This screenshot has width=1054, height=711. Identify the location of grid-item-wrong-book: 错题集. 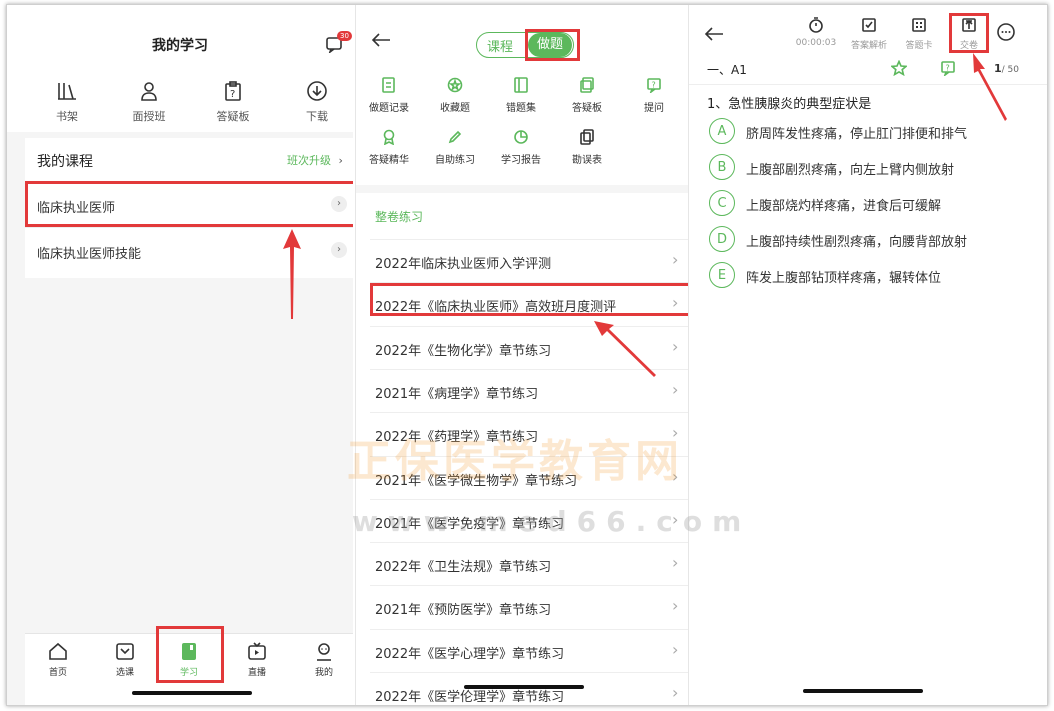
(521, 95).